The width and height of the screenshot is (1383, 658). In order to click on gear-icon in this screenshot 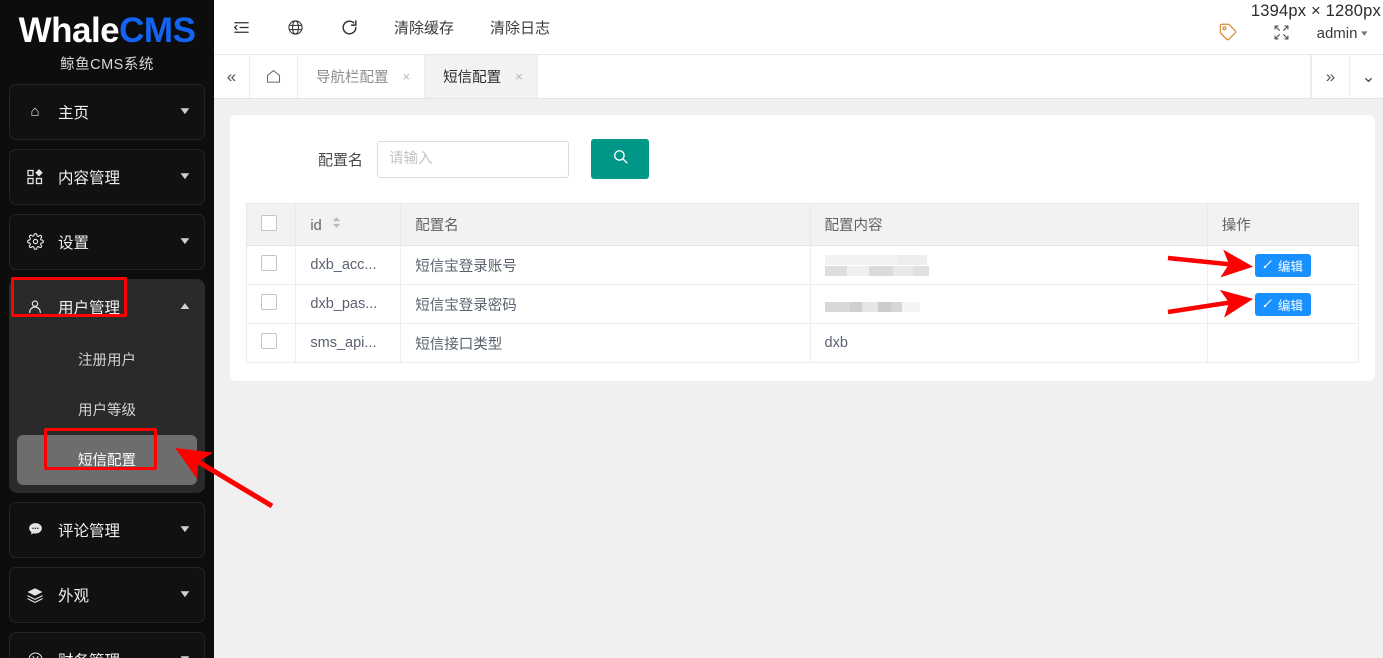, I will do `click(35, 242)`.